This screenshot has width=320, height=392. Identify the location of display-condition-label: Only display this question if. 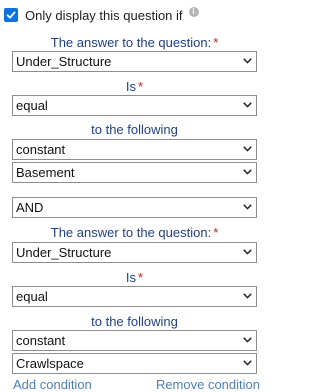
(104, 15).